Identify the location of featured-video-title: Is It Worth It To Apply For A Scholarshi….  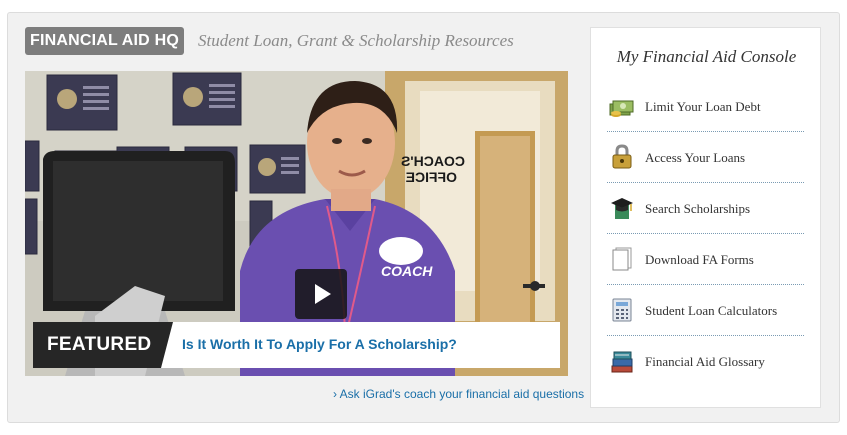
(319, 344).